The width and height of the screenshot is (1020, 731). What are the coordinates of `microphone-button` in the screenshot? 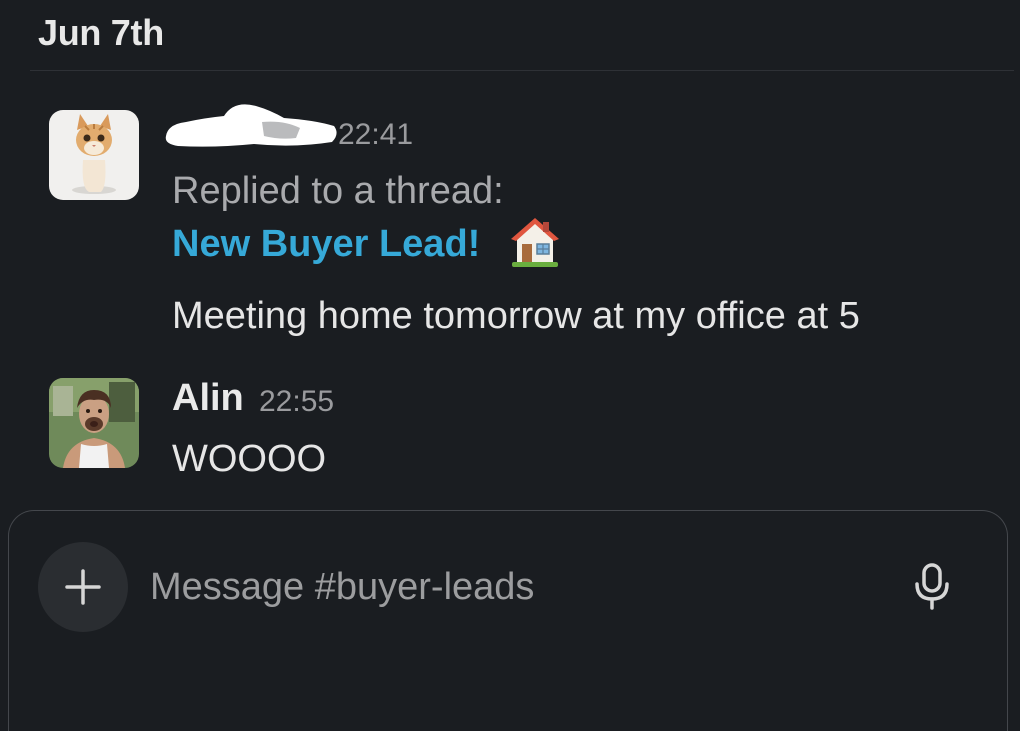 It's located at (932, 587).